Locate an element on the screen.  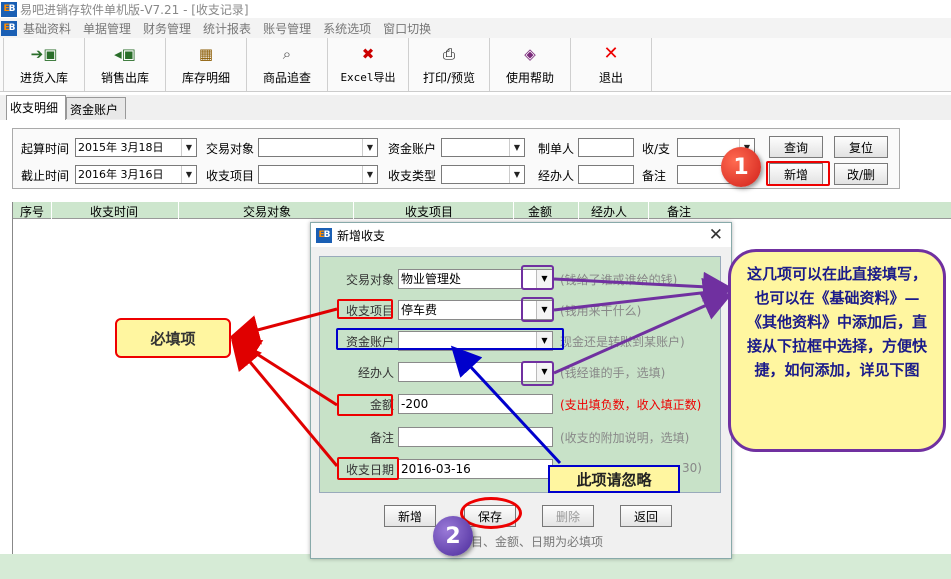
field-hint: (钱经谁的手，选填) is located at coordinates (613, 373).